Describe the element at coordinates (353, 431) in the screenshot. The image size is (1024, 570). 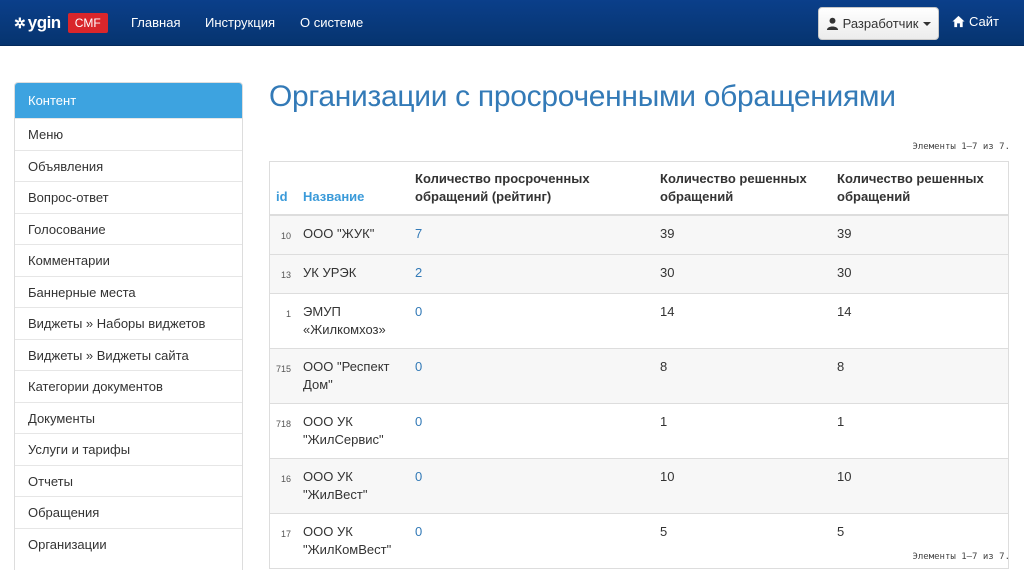
I see `cell-name: ООО УК "ЖилСервис"` at that location.